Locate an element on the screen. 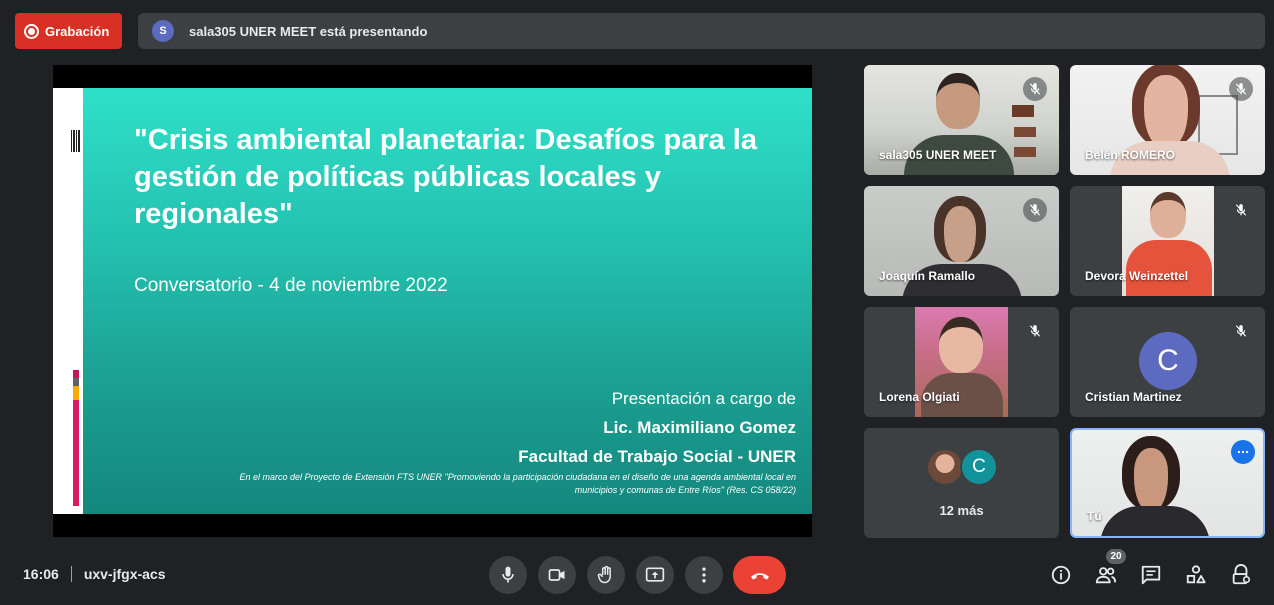 The height and width of the screenshot is (605, 1274). slide-side-strip is located at coordinates (68, 301).